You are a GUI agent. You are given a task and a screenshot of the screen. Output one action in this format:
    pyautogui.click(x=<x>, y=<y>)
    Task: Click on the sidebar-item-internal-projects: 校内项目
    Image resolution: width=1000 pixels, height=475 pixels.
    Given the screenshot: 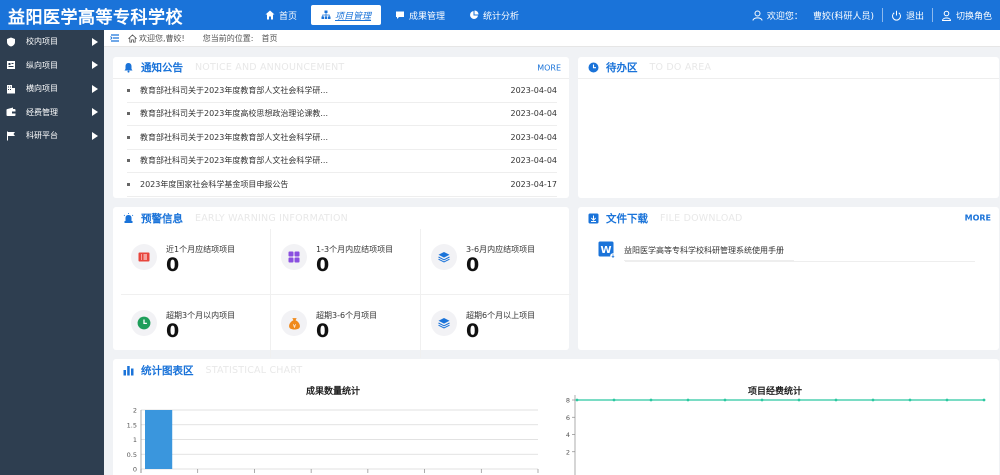 What is the action you would take?
    pyautogui.click(x=52, y=42)
    